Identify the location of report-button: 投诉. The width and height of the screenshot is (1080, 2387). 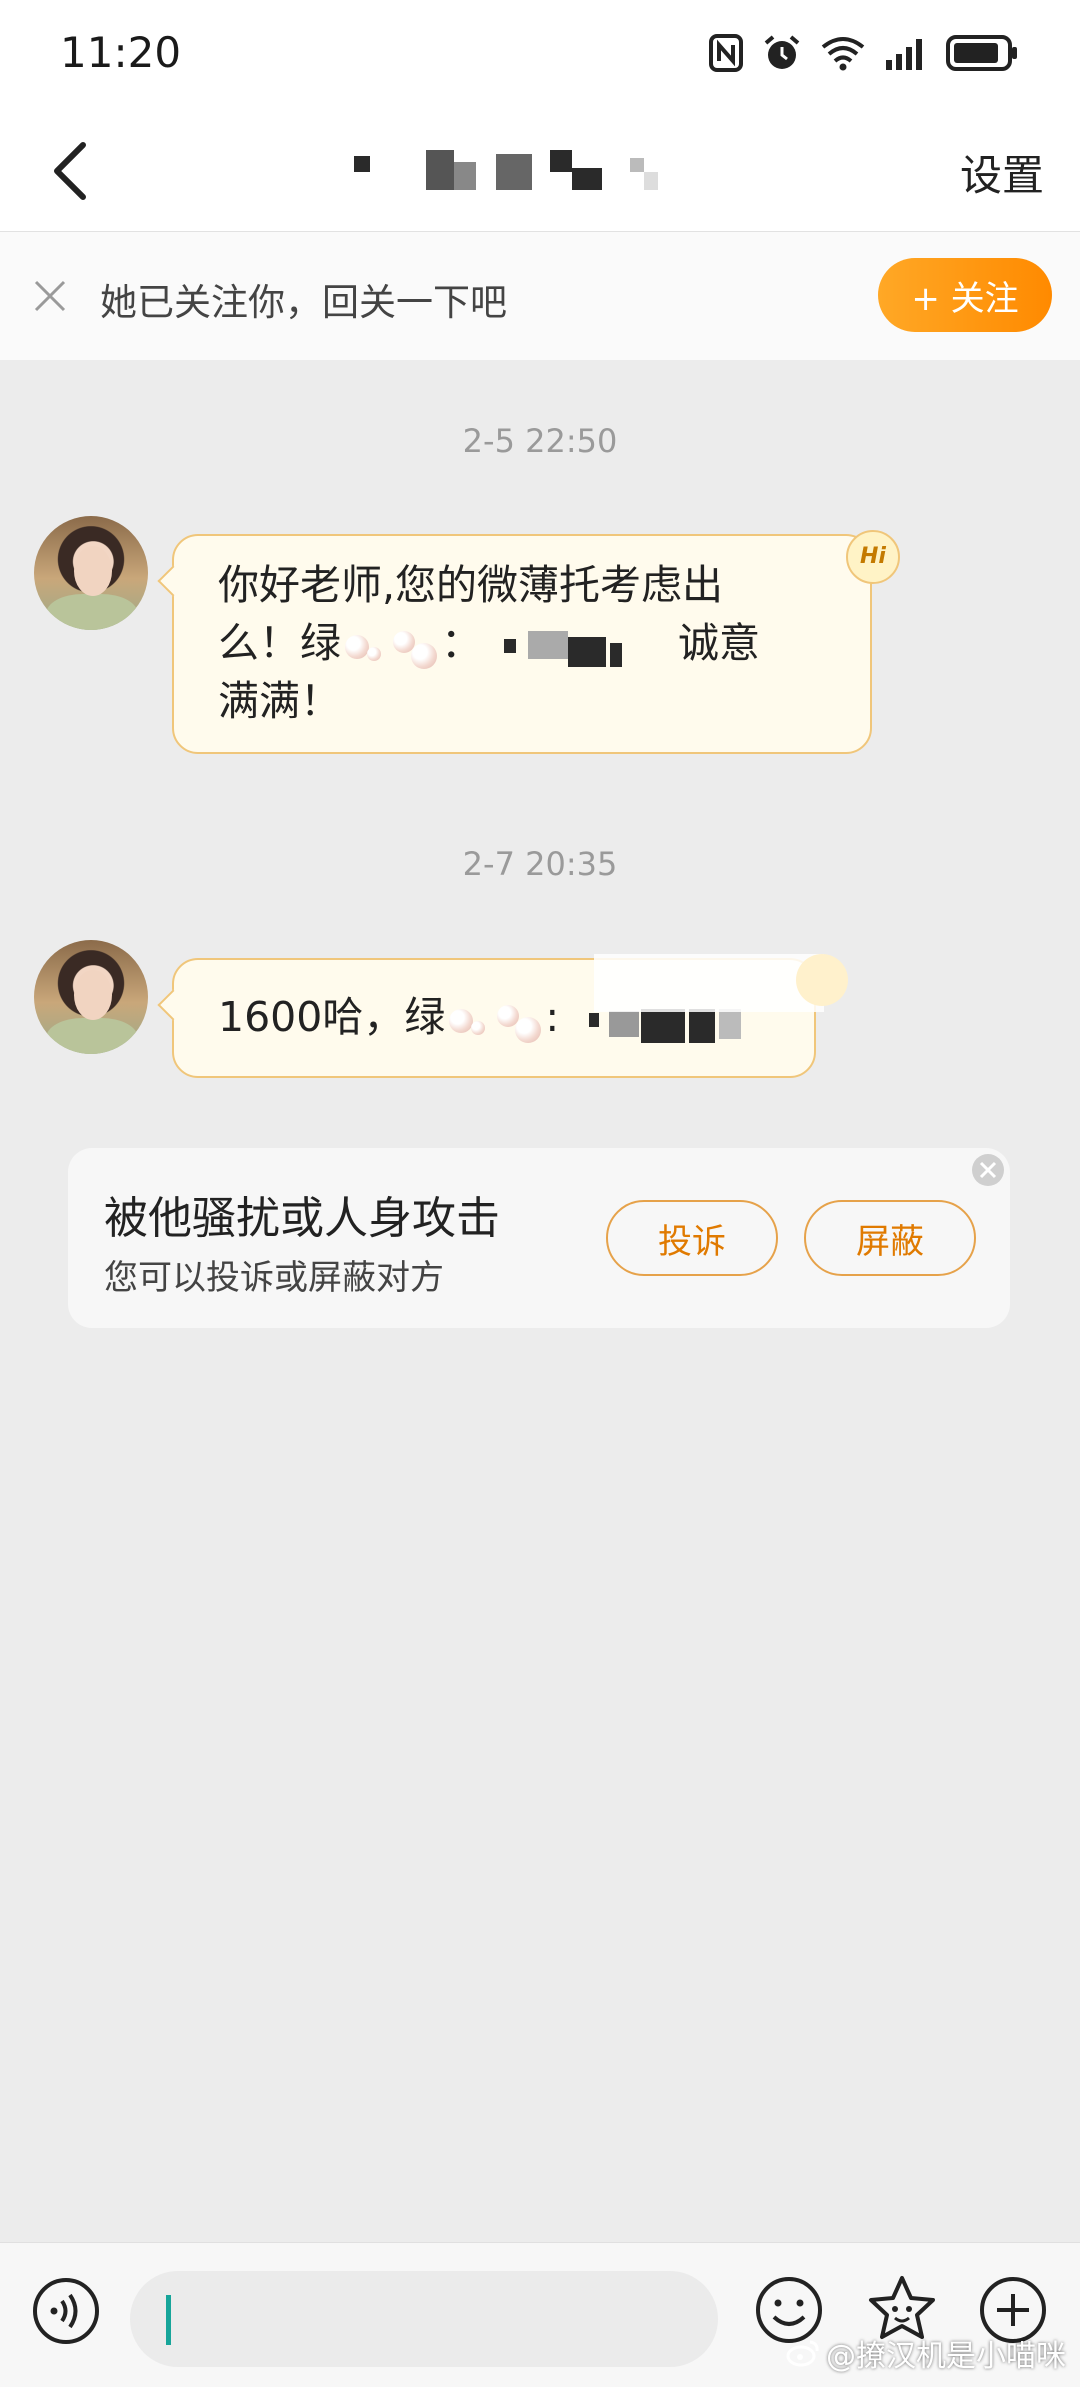
(692, 1238).